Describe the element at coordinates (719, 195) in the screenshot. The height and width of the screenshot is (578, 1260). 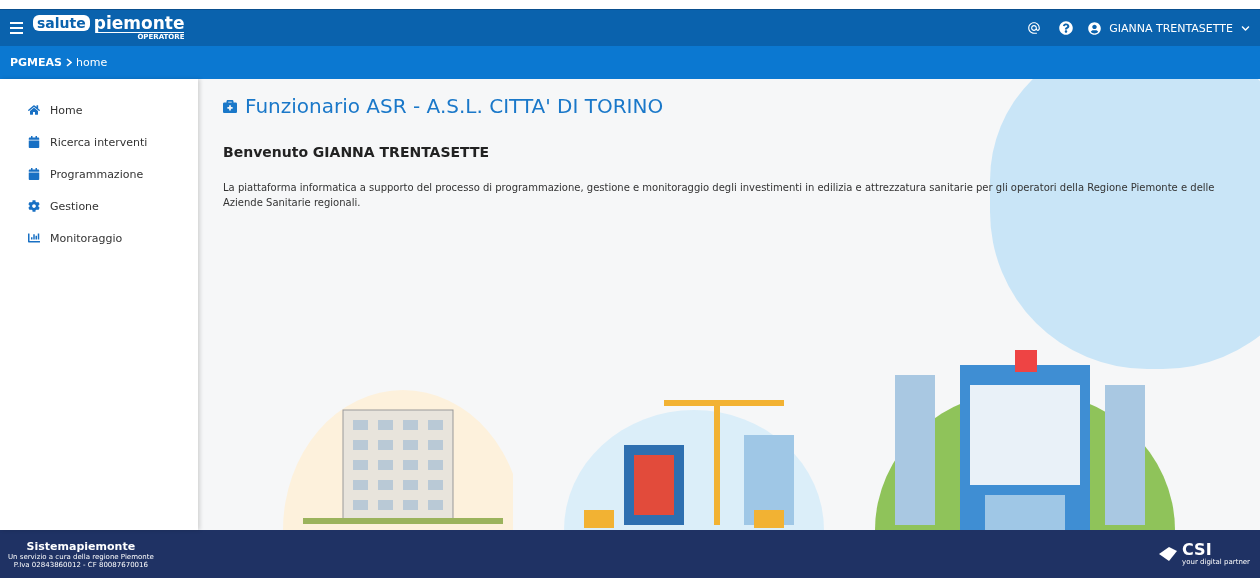
I see `description-text: La piattaforma informatica a supporto del processo di programmazione, gestione e monitoraggio degli investimenti in edilizia e attrezzatura sanitarie per gli operatori della Regione Piemonte e delle Aziende Sanitarie regionali.` at that location.